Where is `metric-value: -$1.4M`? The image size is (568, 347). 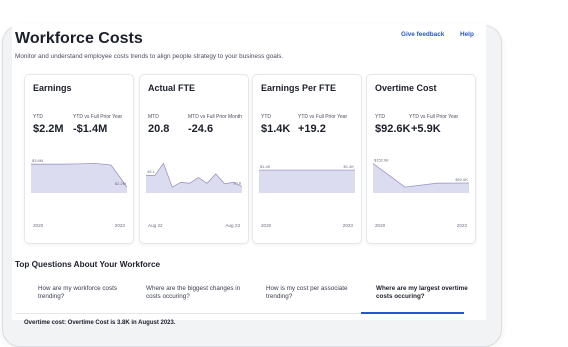 metric-value: -$1.4M is located at coordinates (90, 129).